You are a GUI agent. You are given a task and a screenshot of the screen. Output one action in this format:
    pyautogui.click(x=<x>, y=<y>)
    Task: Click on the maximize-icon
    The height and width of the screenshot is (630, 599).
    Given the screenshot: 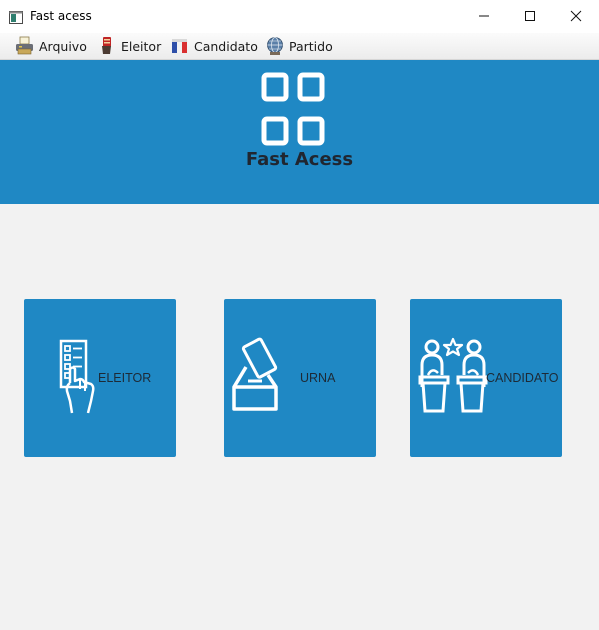 What is the action you would take?
    pyautogui.click(x=530, y=16)
    